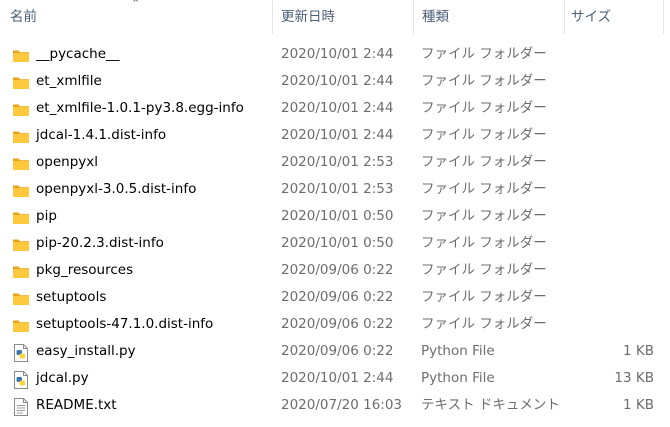 The width and height of the screenshot is (670, 427). I want to click on file-row: jdcal.py 2020/10/01 2:44 Python File 13 KB, so click(335, 378).